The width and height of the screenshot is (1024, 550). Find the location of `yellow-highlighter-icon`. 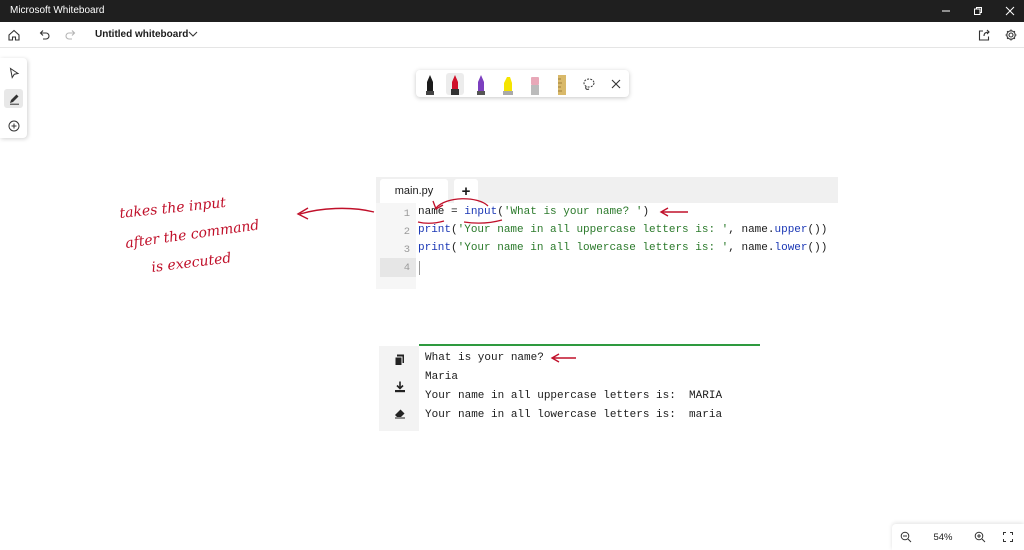

yellow-highlighter-icon is located at coordinates (508, 84).